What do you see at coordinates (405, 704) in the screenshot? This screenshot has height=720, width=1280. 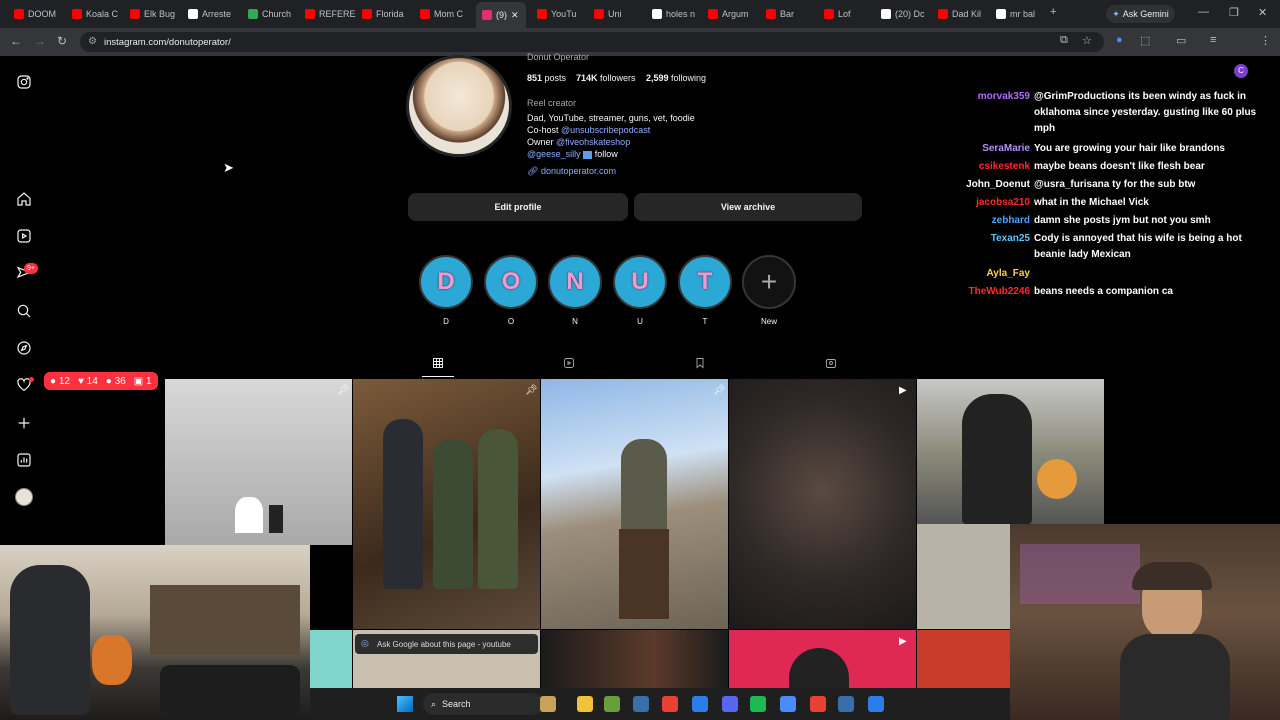 I see `windows-start-icon` at bounding box center [405, 704].